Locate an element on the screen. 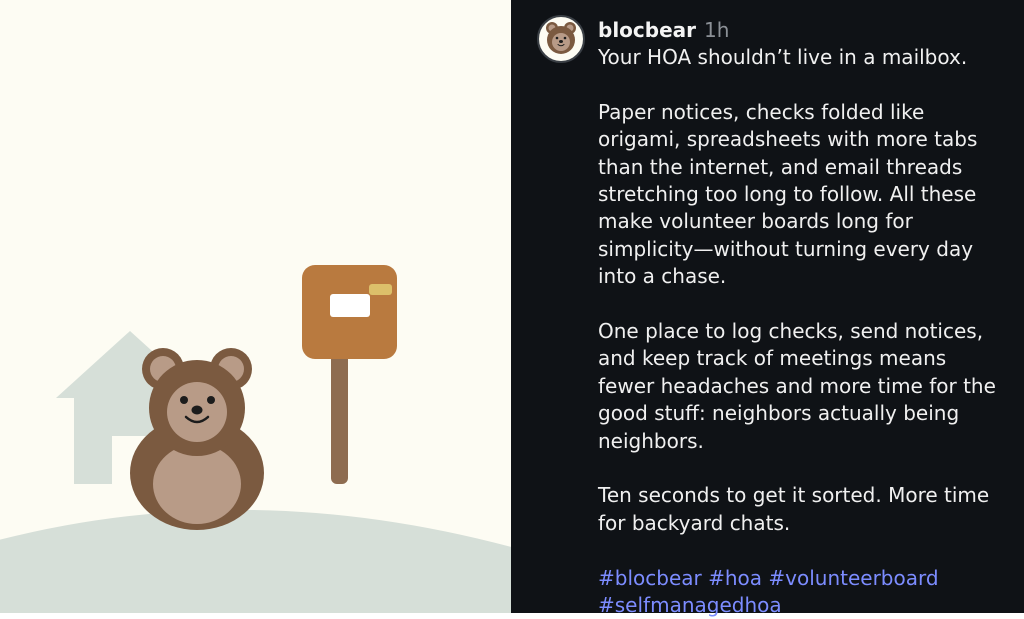  avatar is located at coordinates (561, 39).